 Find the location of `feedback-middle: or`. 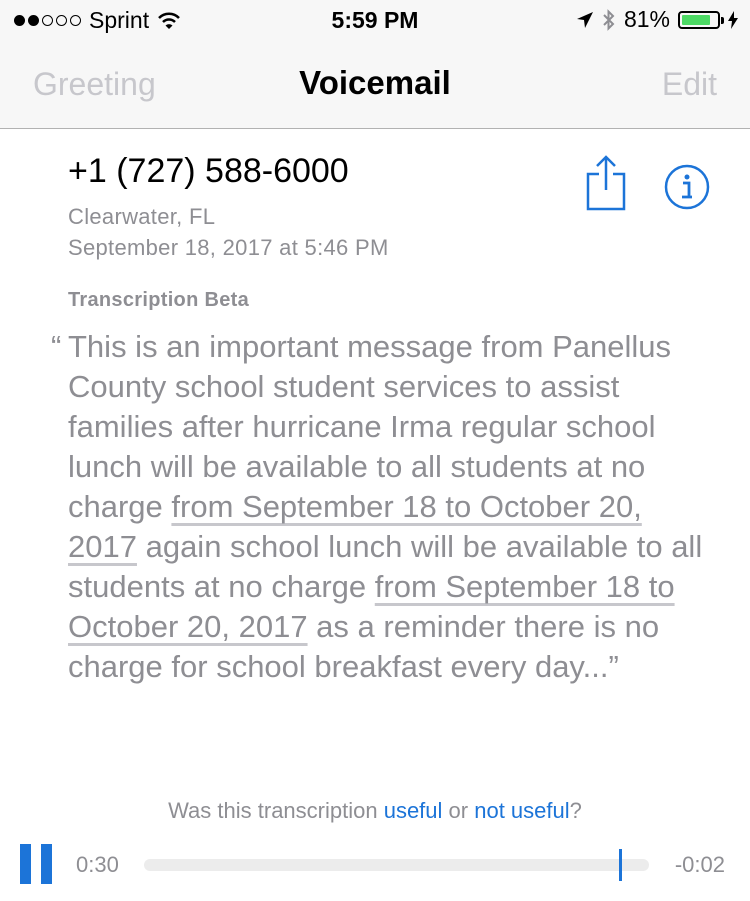

feedback-middle: or is located at coordinates (458, 810).